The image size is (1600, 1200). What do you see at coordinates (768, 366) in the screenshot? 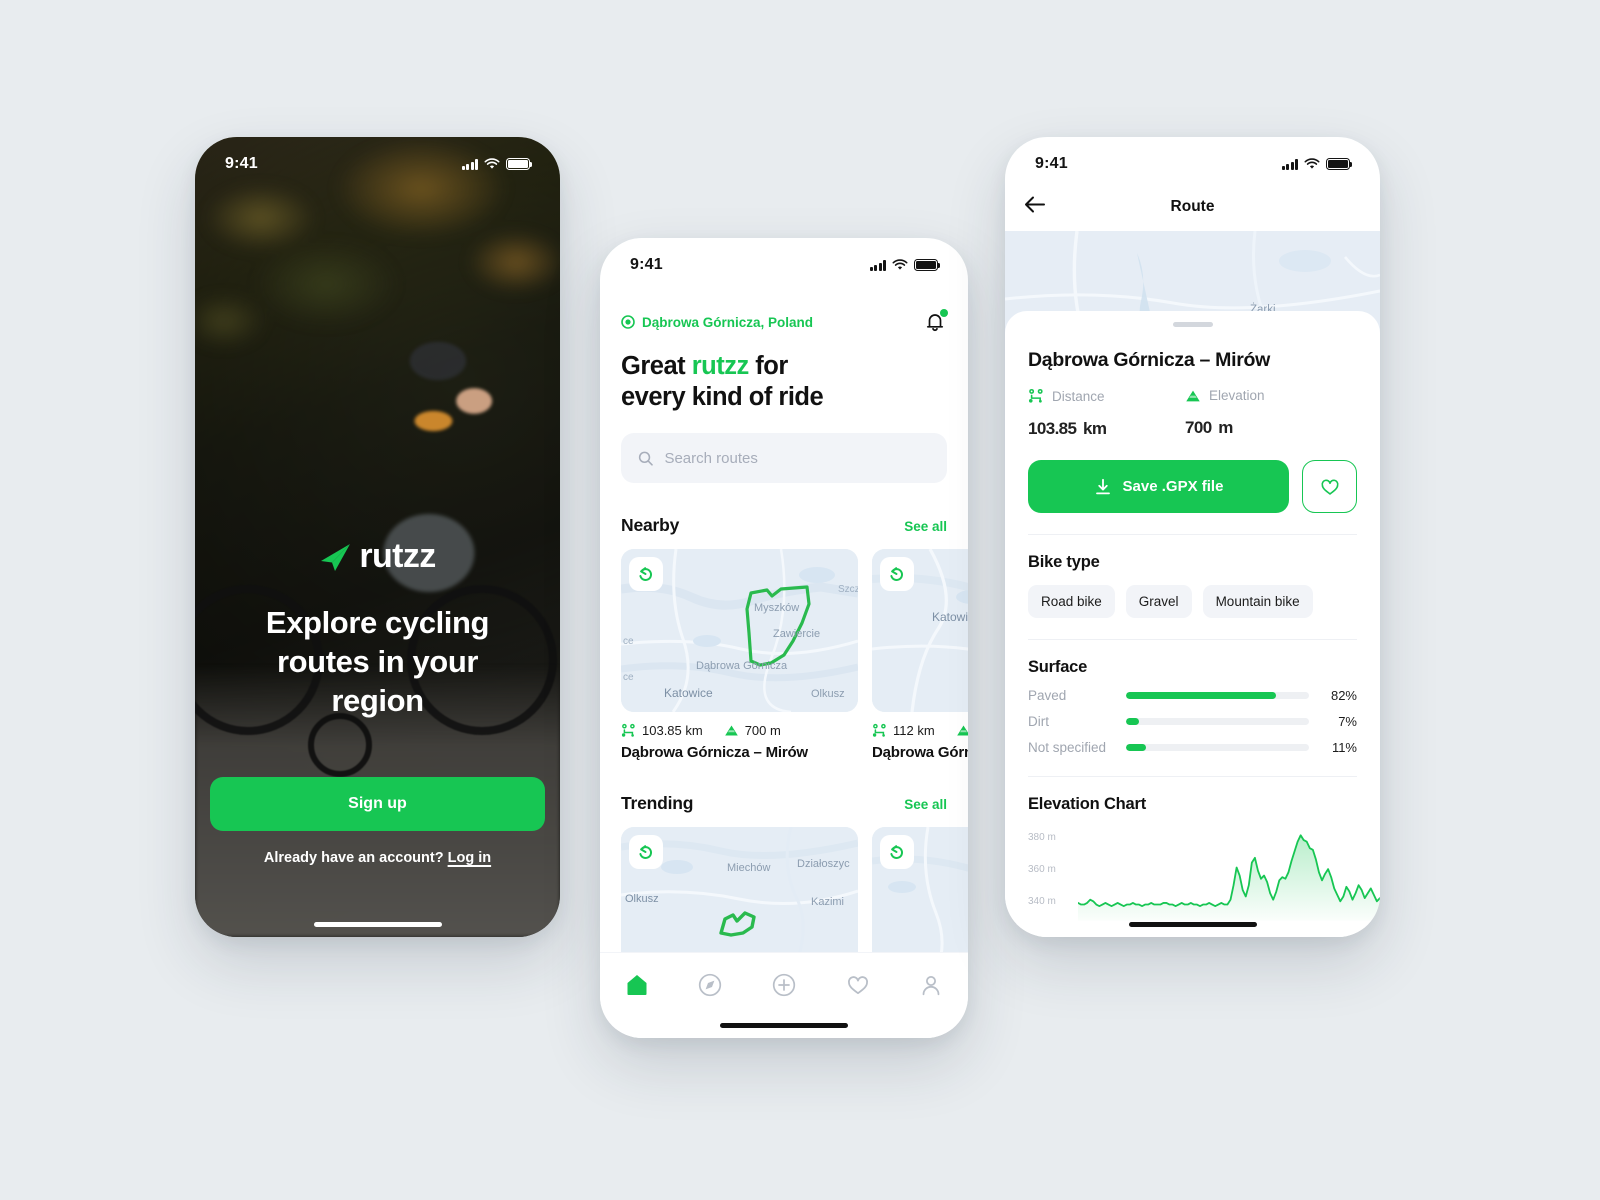
I see `title-part-2: for` at bounding box center [768, 366].